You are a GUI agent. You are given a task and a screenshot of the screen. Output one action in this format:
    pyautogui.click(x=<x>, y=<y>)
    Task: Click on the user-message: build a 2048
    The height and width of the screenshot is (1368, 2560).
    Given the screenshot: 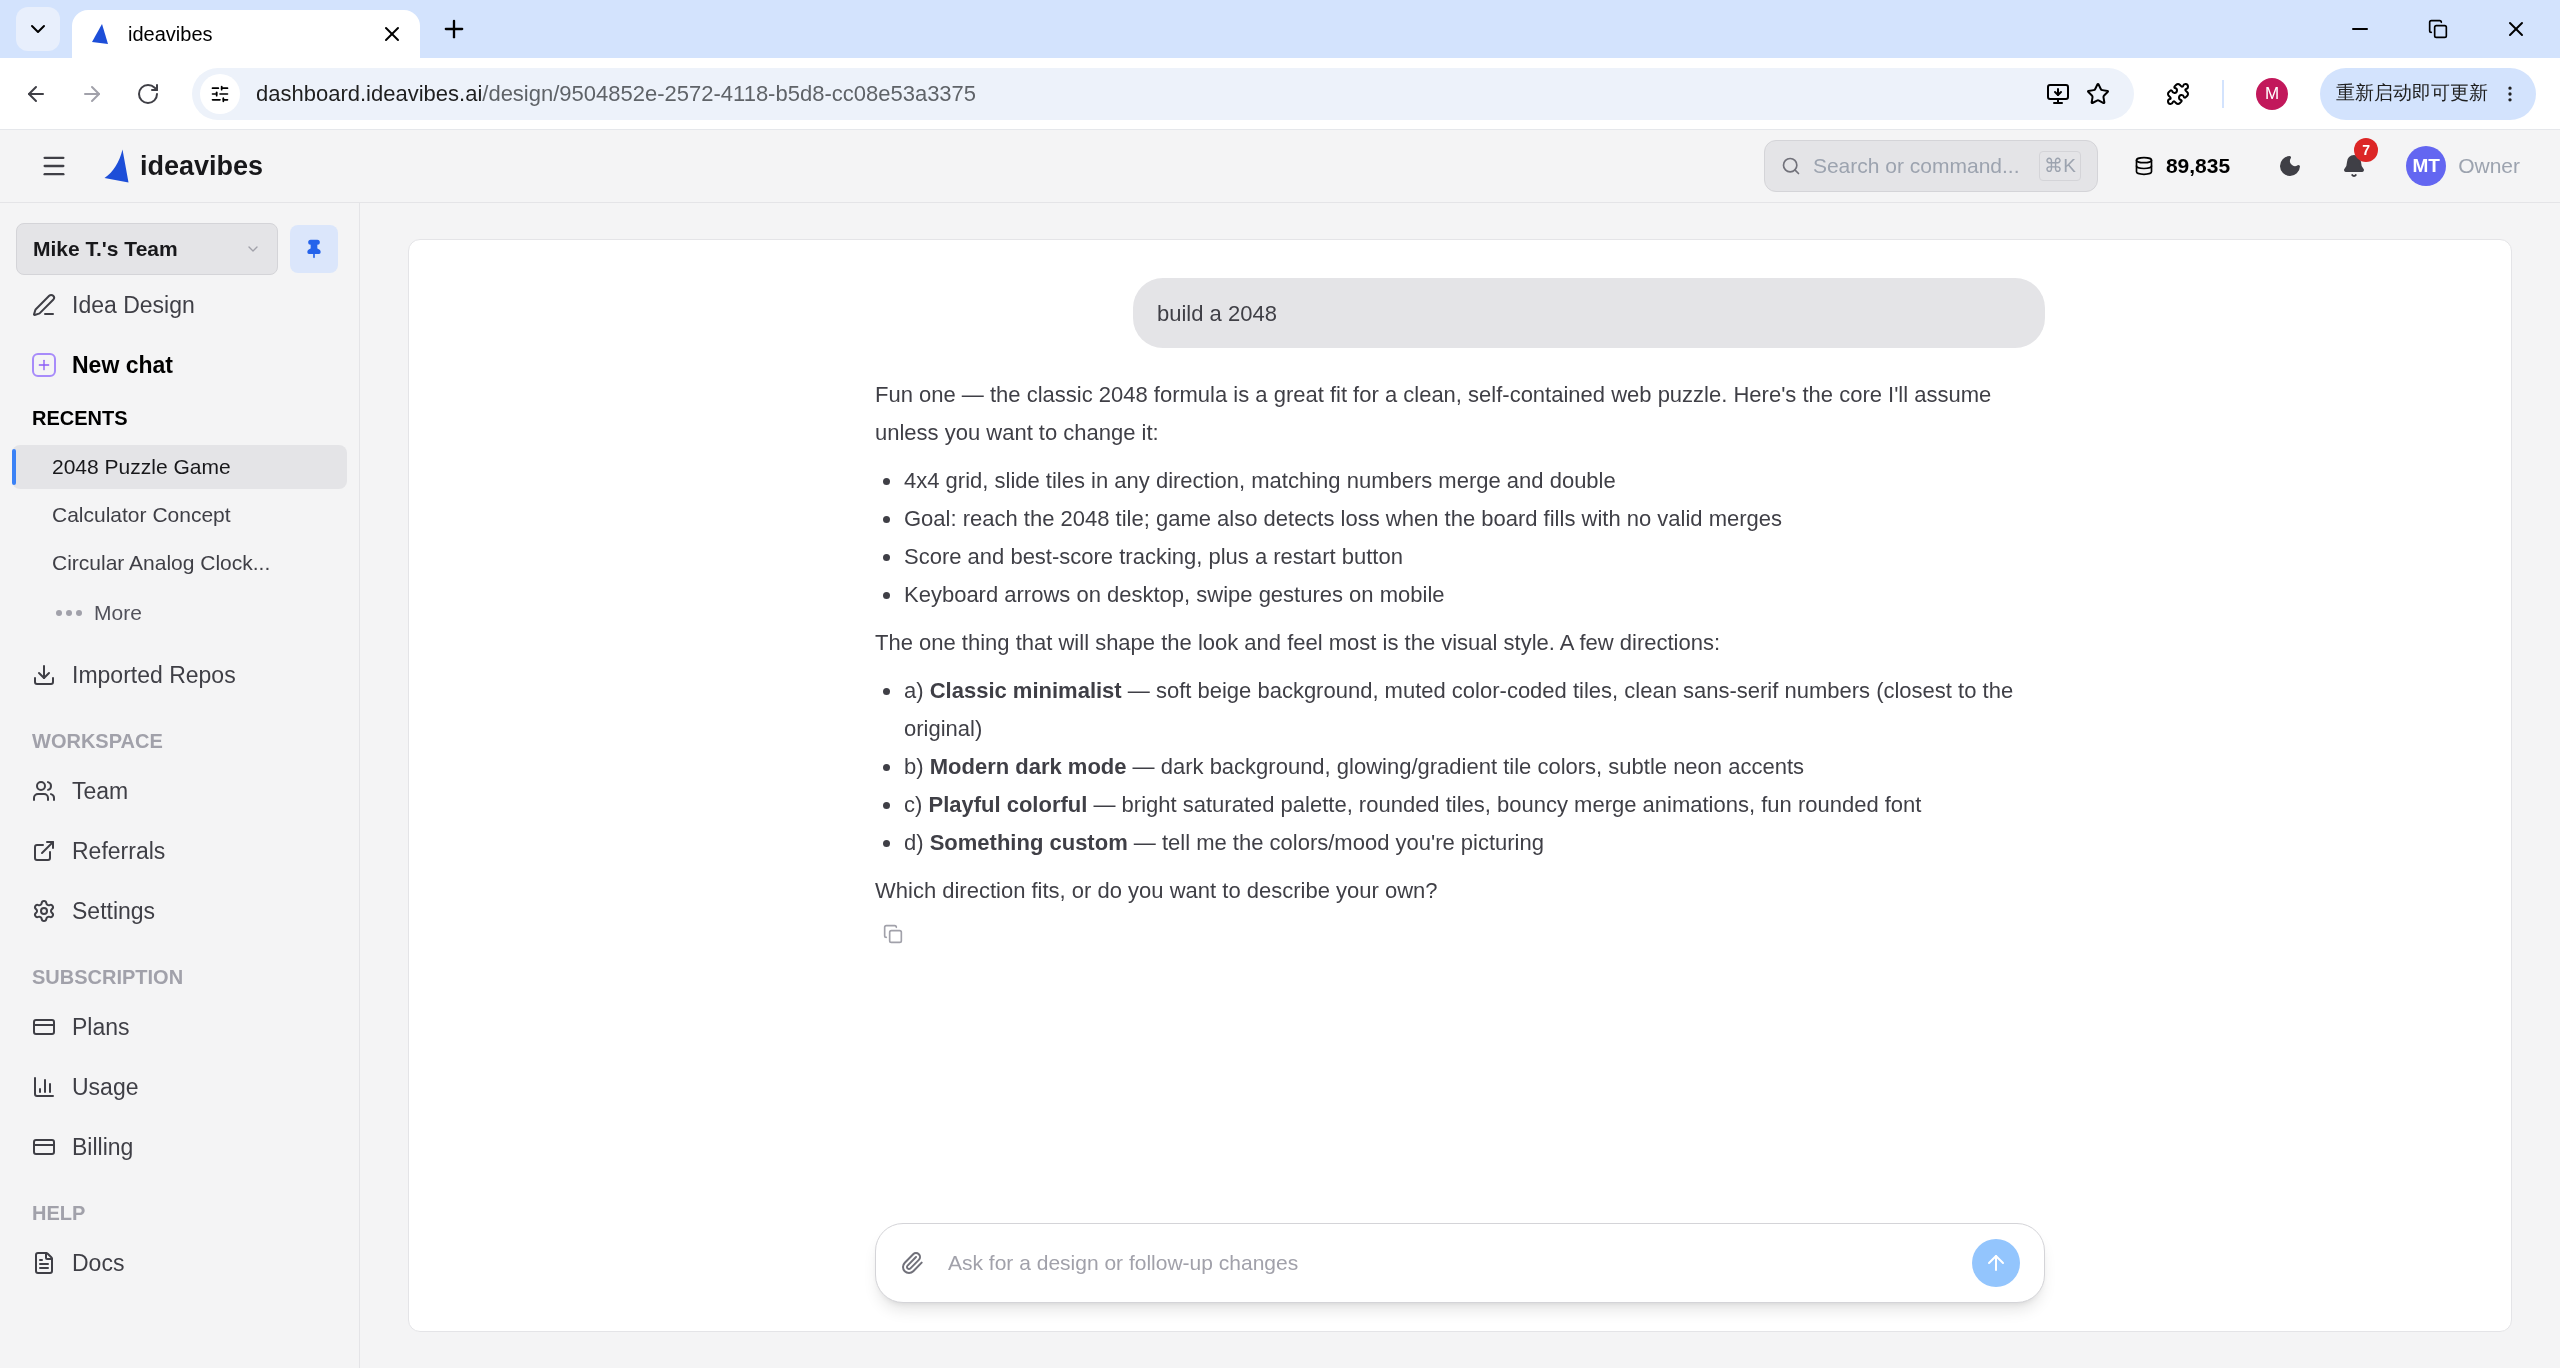 What is the action you would take?
    pyautogui.click(x=1589, y=313)
    